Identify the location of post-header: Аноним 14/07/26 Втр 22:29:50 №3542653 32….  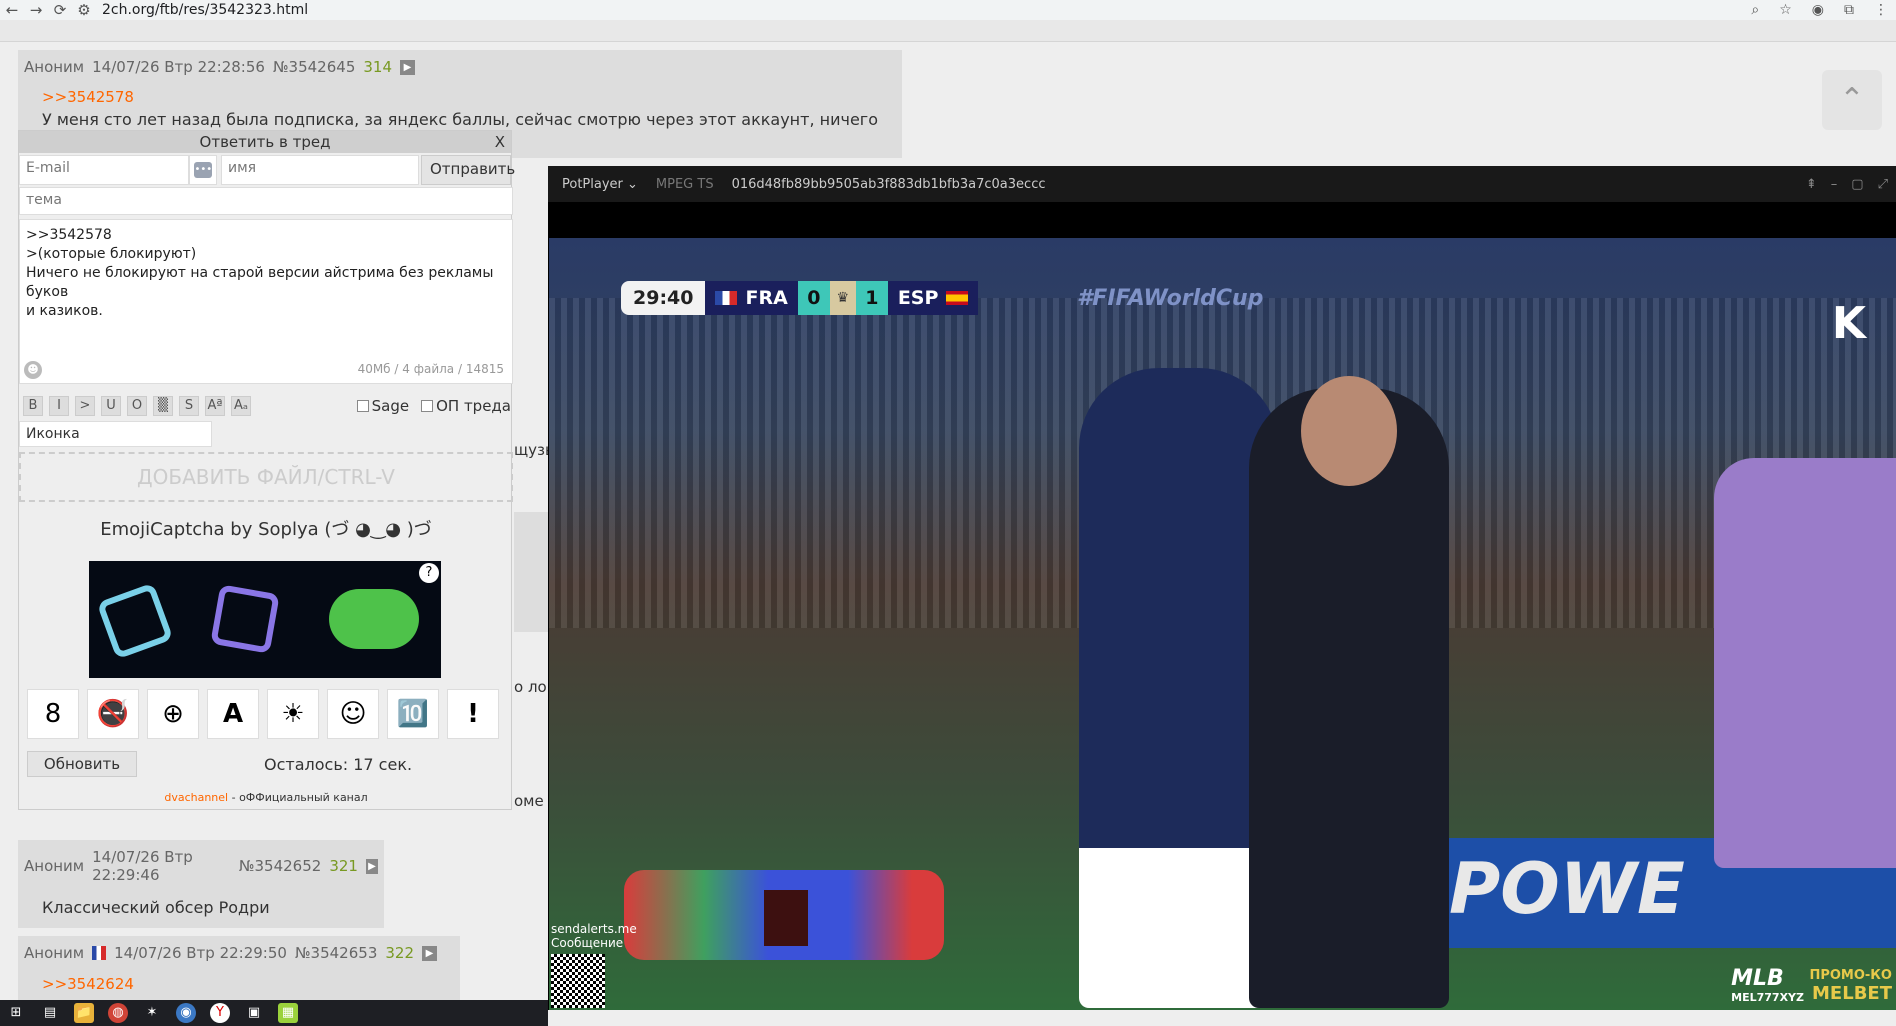
(239, 949).